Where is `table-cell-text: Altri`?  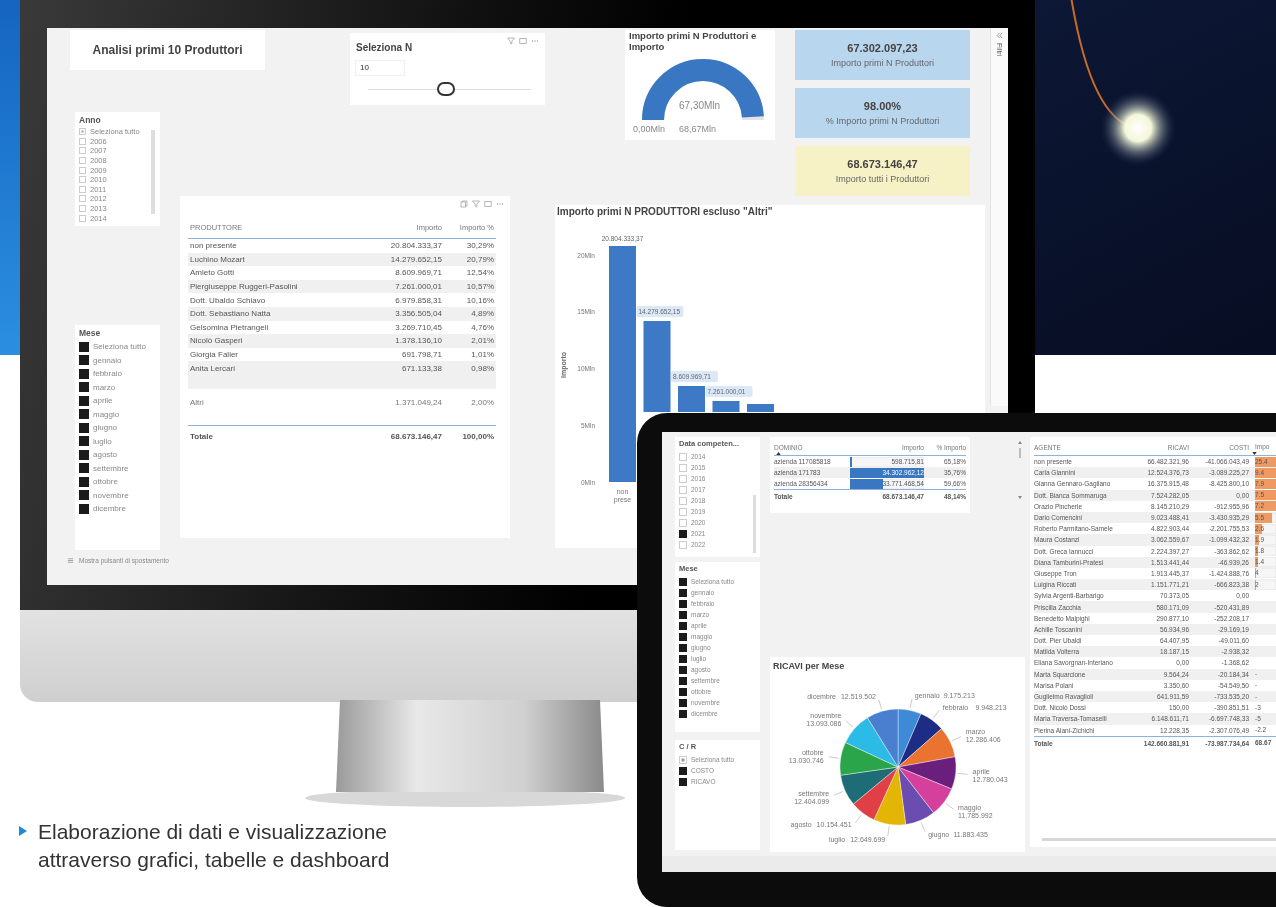
table-cell-text: Altri is located at coordinates (197, 403).